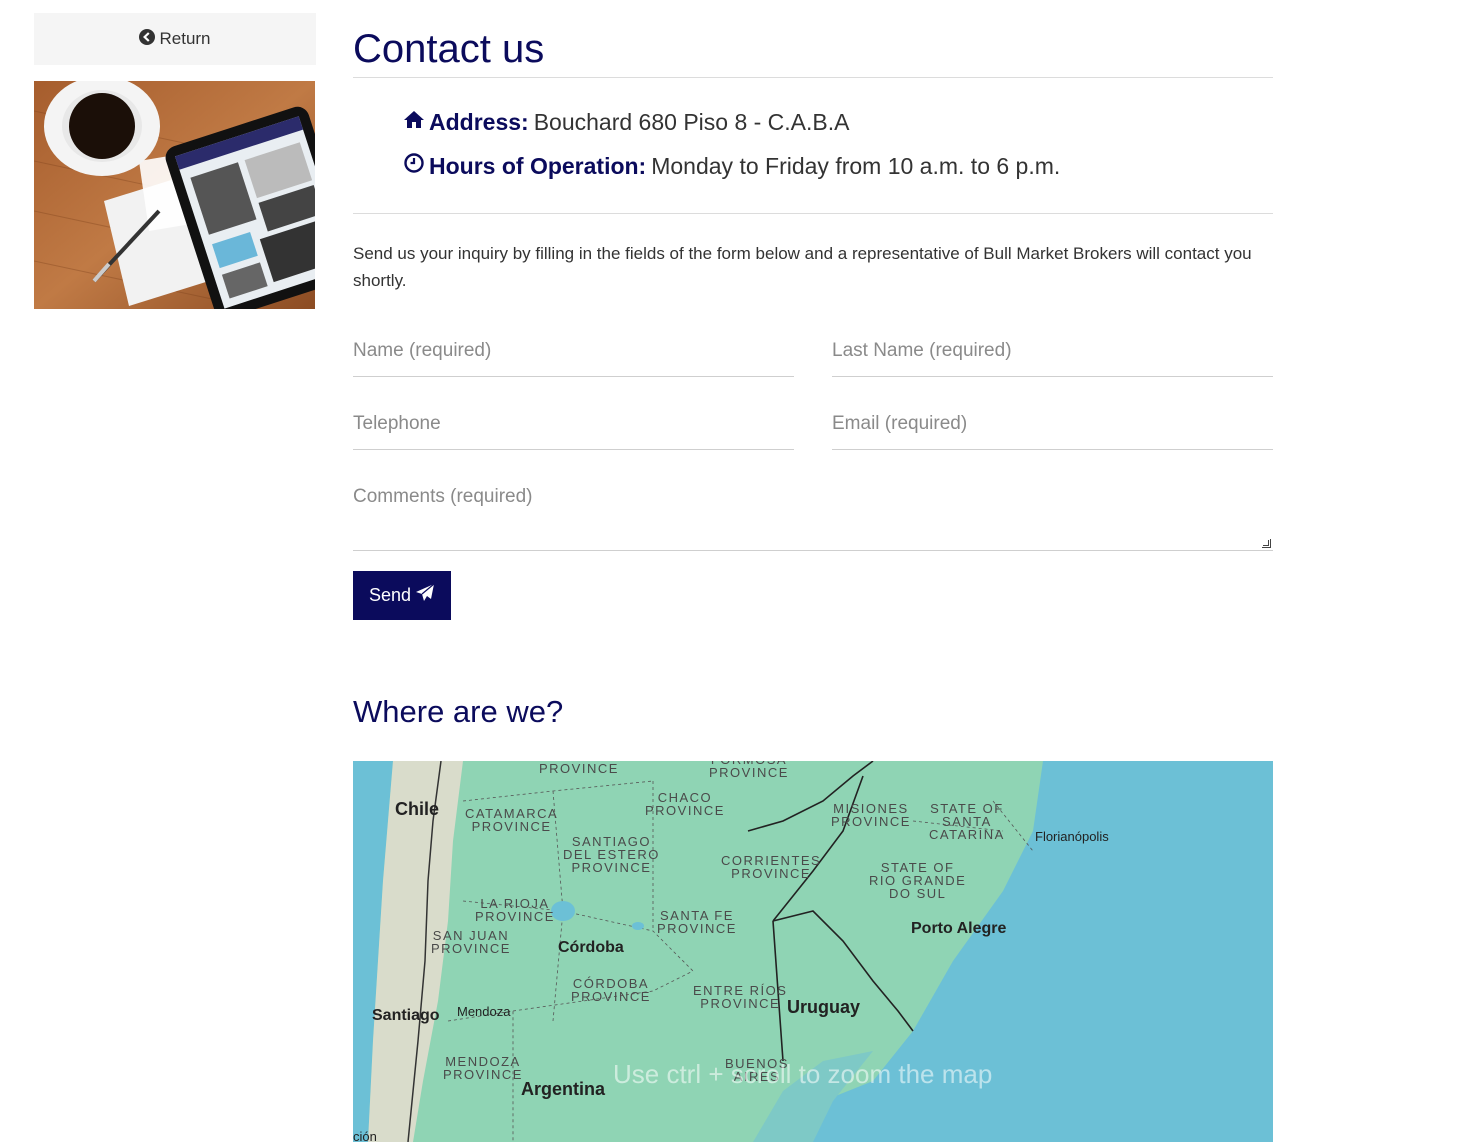  I want to click on hours-value: Monday to Friday from 10 a.m. to 6 p.m., so click(856, 166).